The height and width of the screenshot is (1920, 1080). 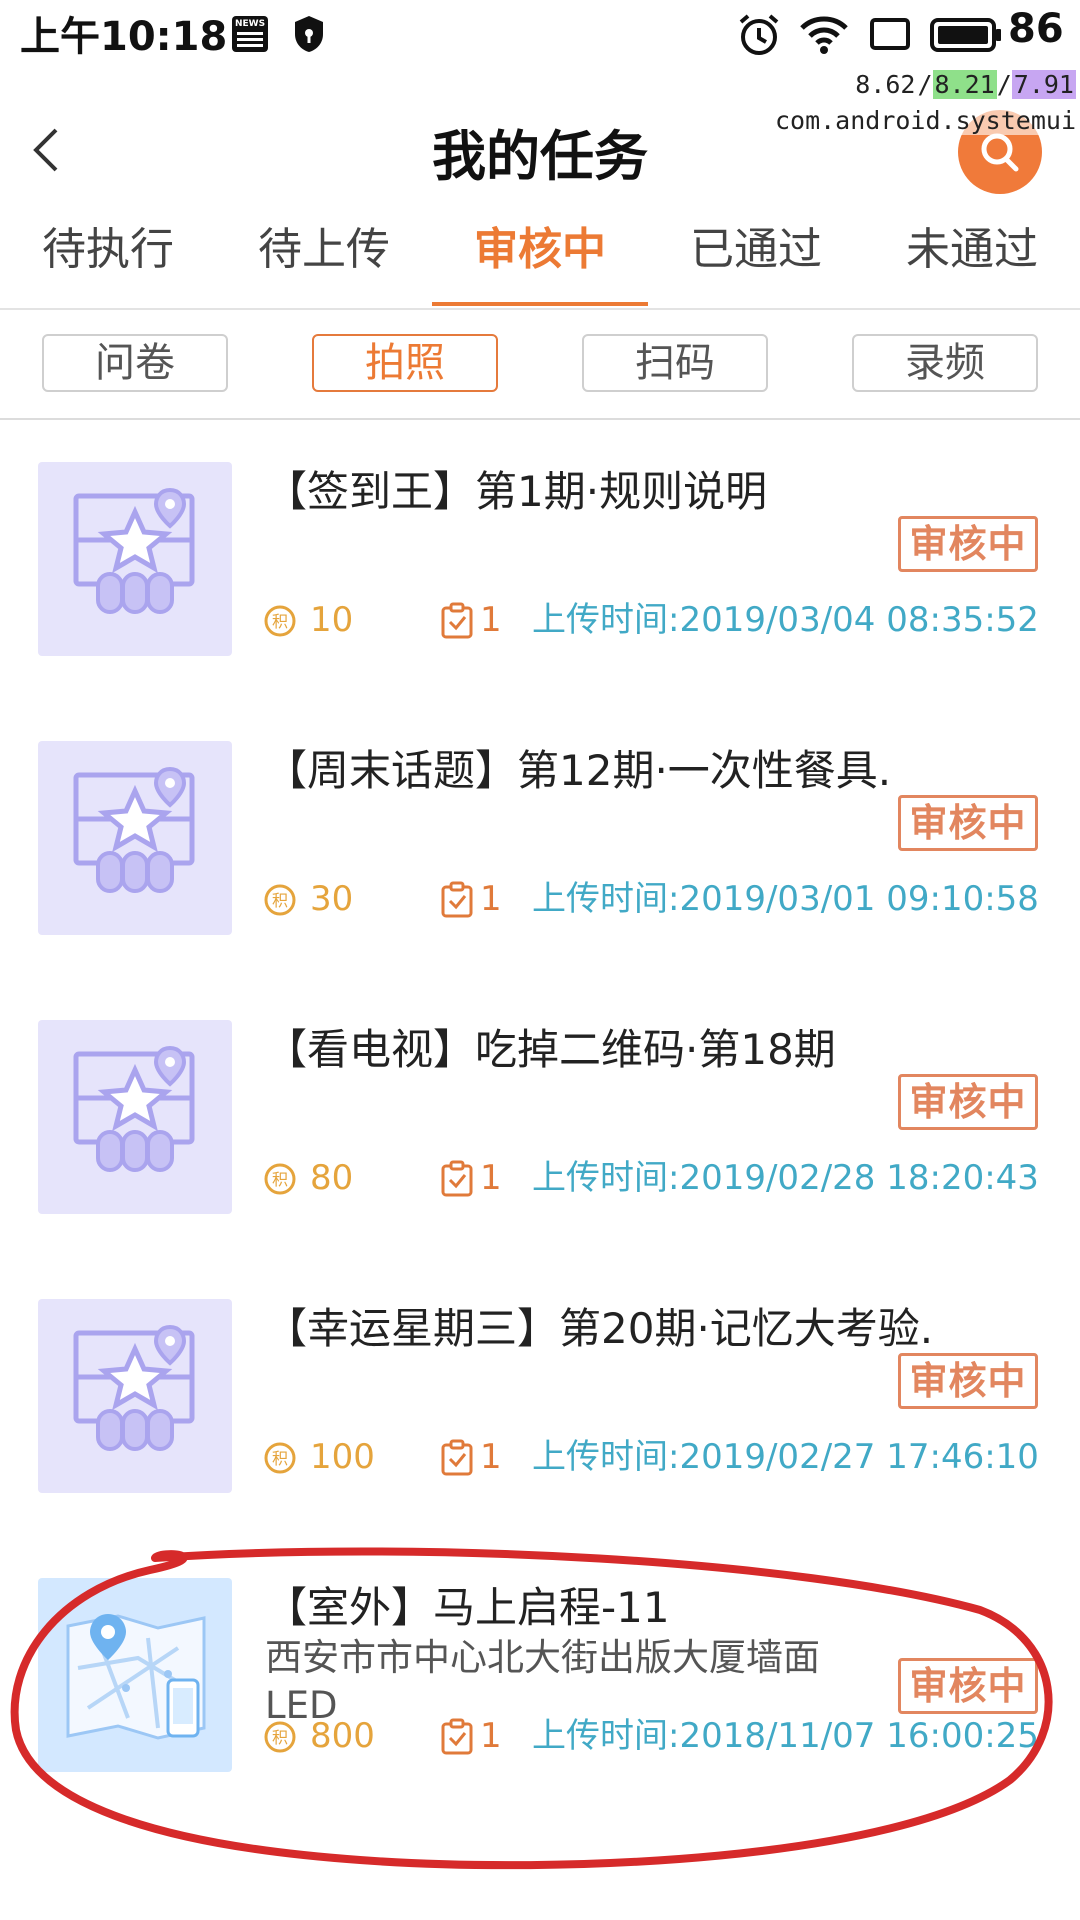 What do you see at coordinates (599, 1328) in the screenshot?
I see `task-title: 【幸运星期三】第20期·记忆大考验.` at bounding box center [599, 1328].